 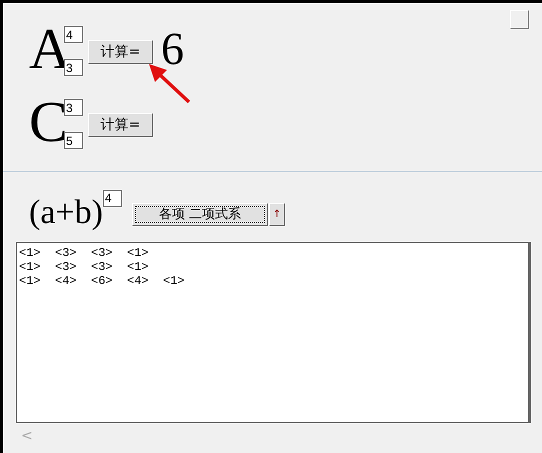 I want to click on up-button: ↑, so click(x=276, y=214).